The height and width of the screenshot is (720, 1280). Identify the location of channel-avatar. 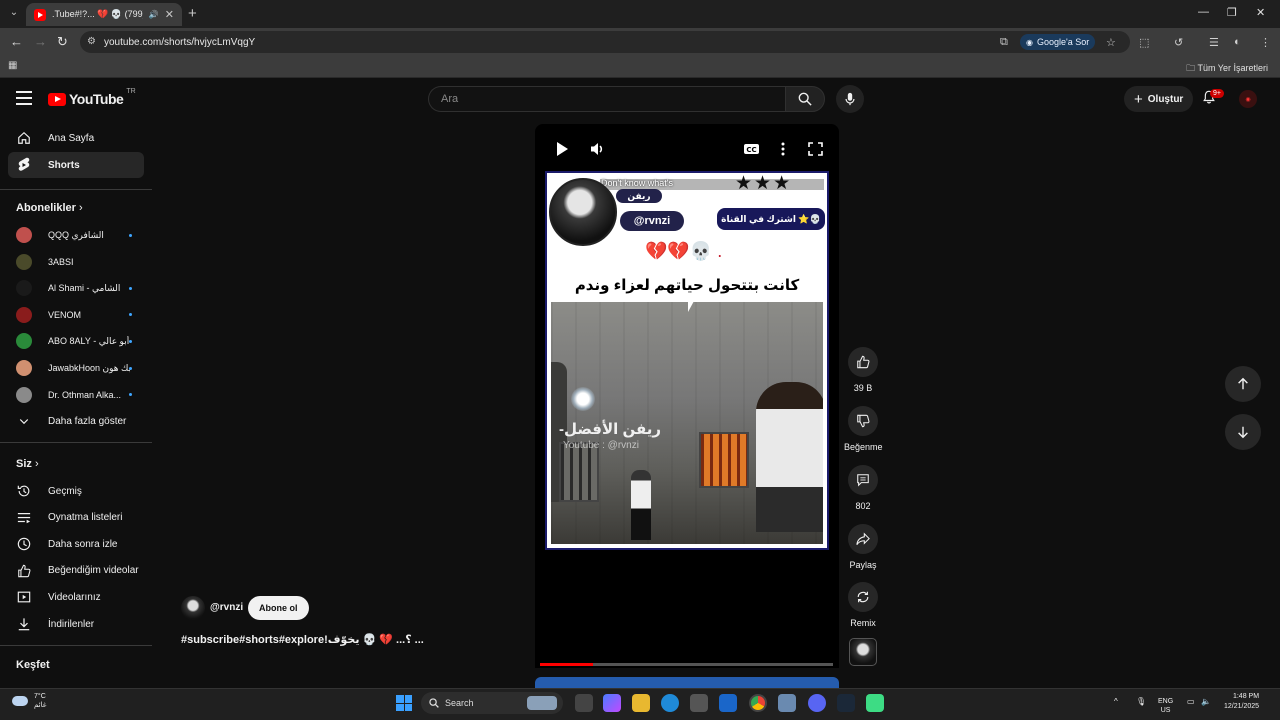
(193, 608).